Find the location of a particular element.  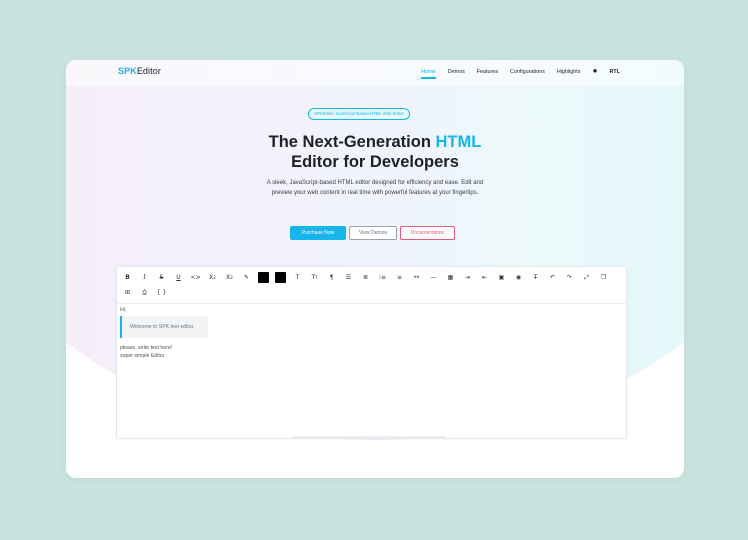

print-icon: ⎙ is located at coordinates (144, 292).